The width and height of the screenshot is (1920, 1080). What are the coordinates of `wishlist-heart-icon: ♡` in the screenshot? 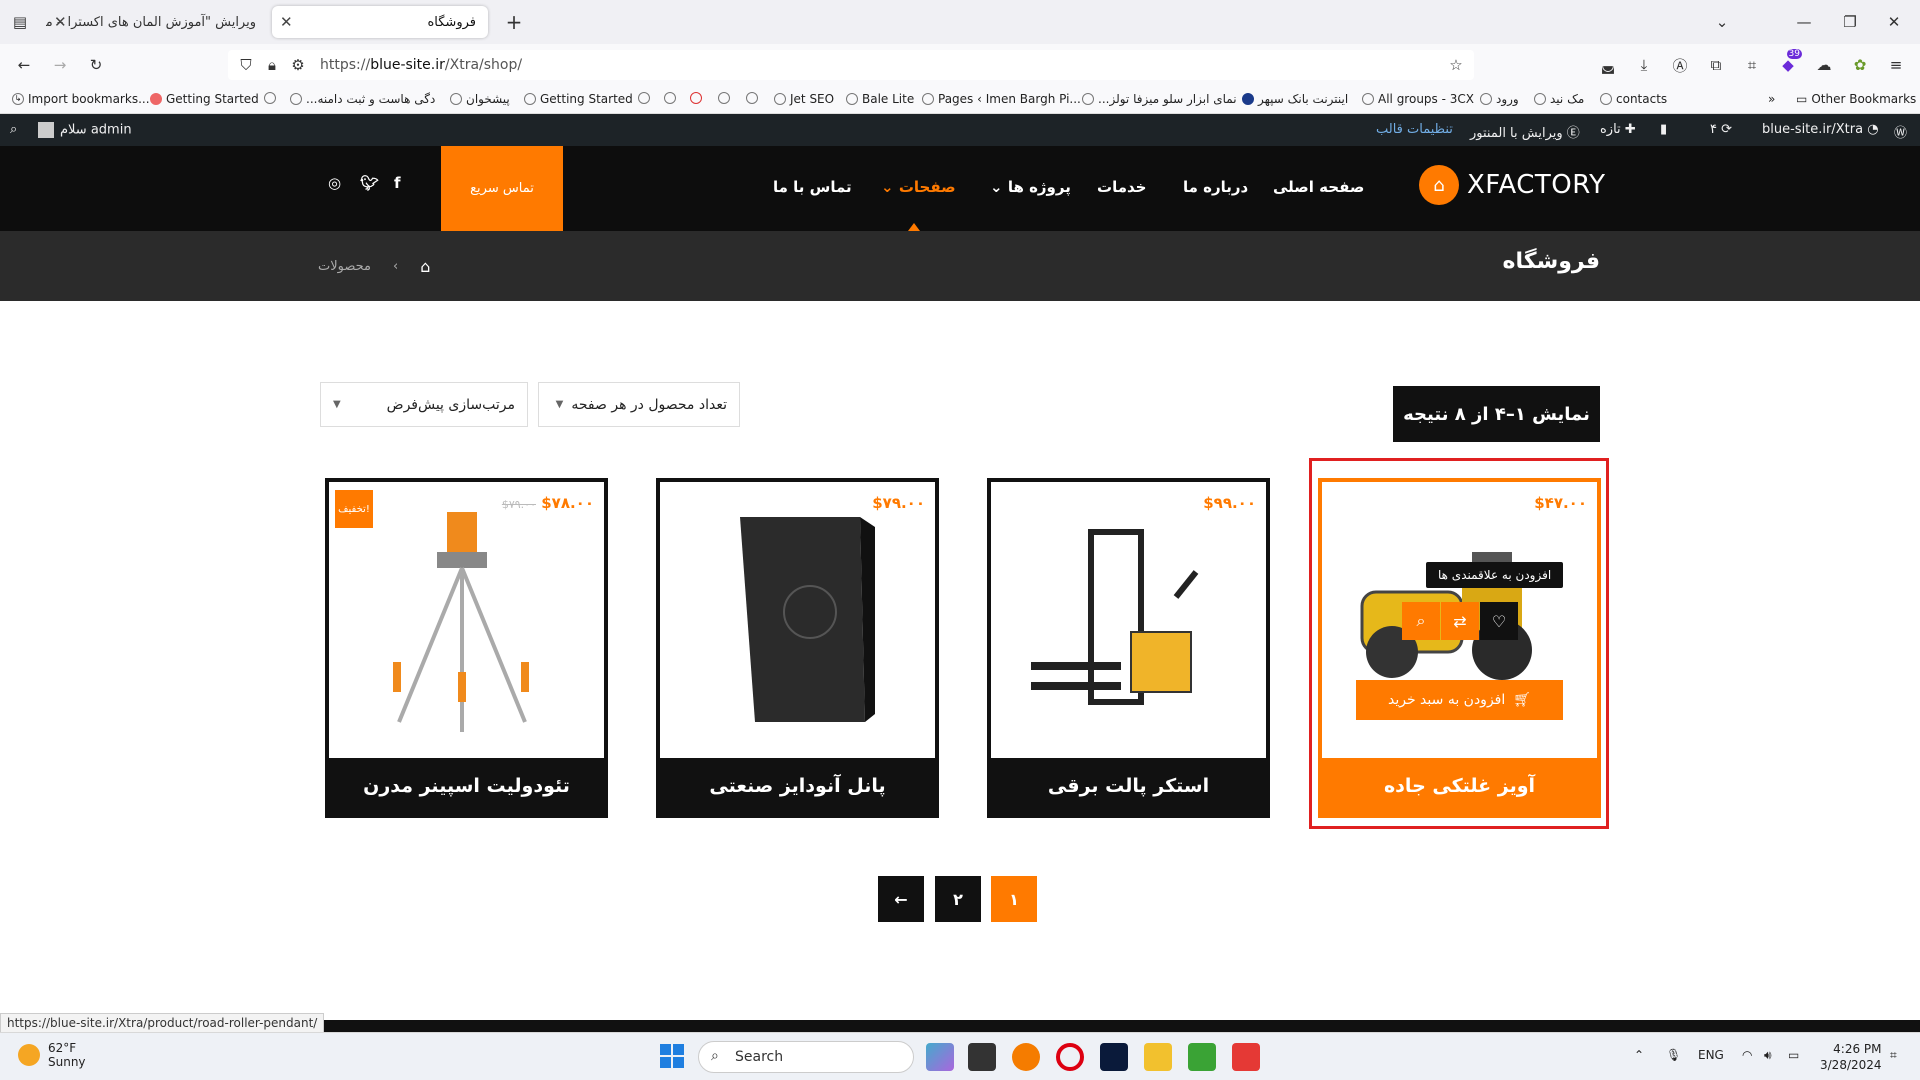 It's located at (1499, 621).